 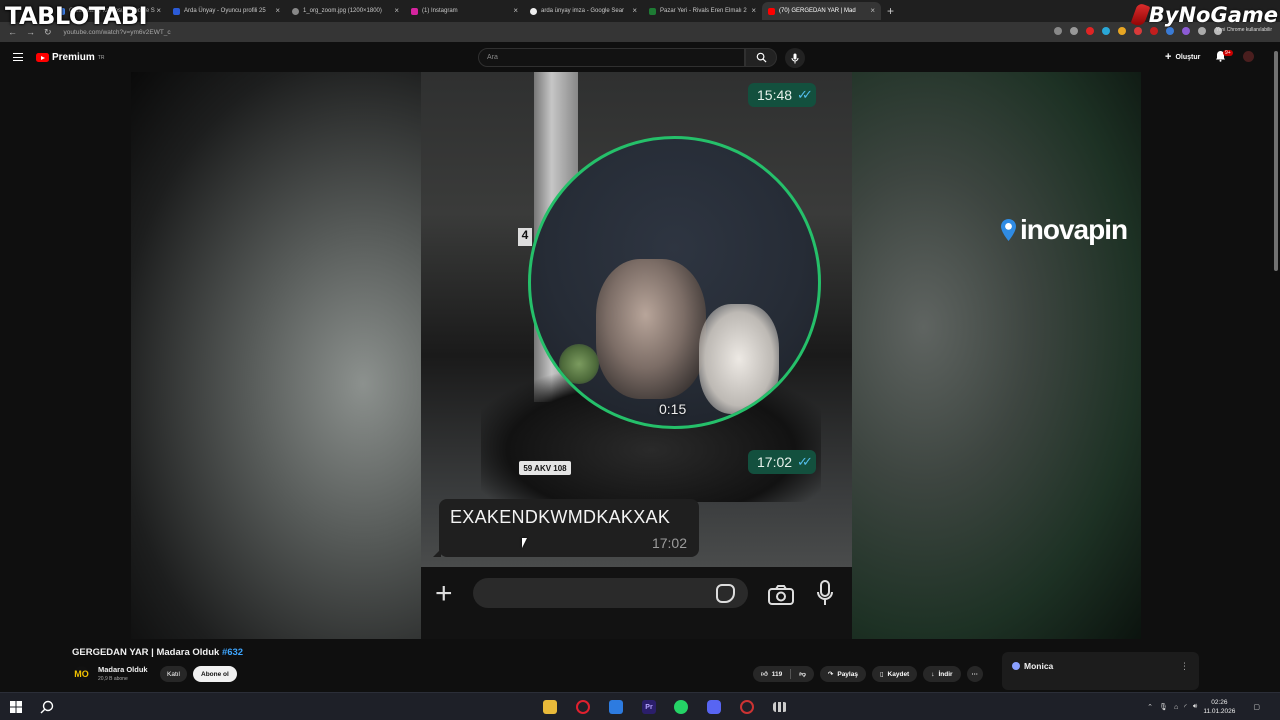 I want to click on tab-2: Arda Ünyay - Oyuncu profili 25 ×, so click(x=226, y=11).